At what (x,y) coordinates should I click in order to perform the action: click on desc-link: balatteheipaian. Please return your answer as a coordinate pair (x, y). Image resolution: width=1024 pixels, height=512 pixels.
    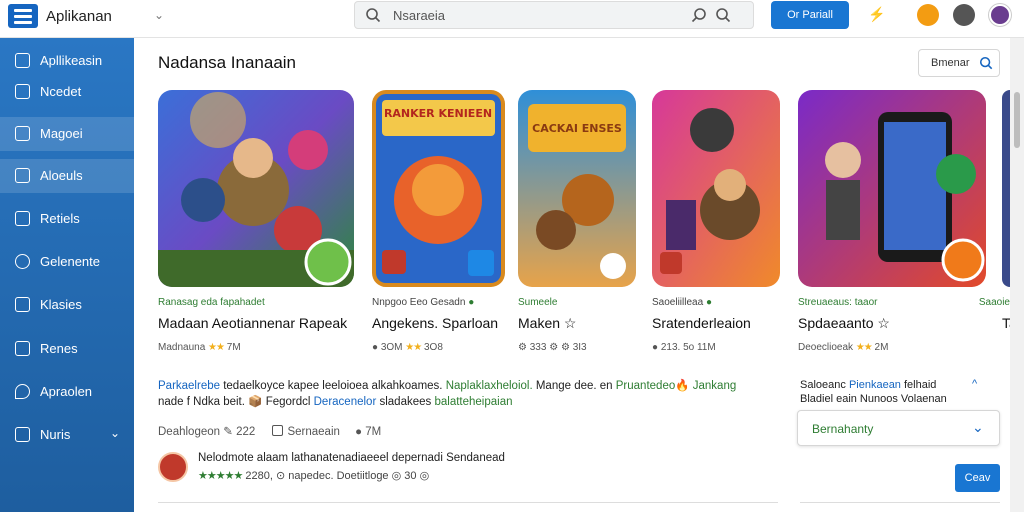
    Looking at the image, I should click on (473, 402).